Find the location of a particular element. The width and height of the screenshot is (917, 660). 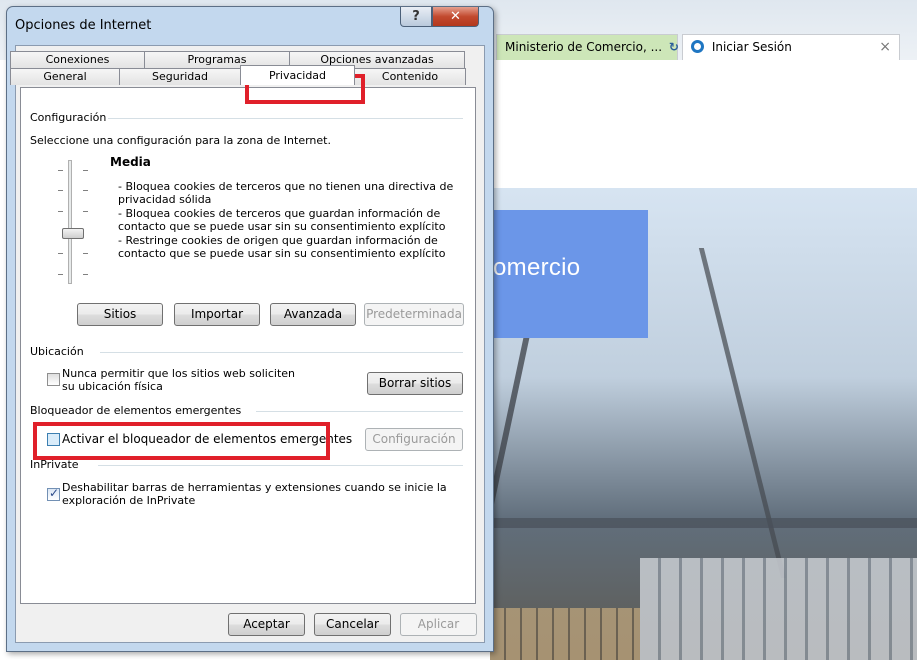

tab-contenido: Contenido is located at coordinates (410, 76).